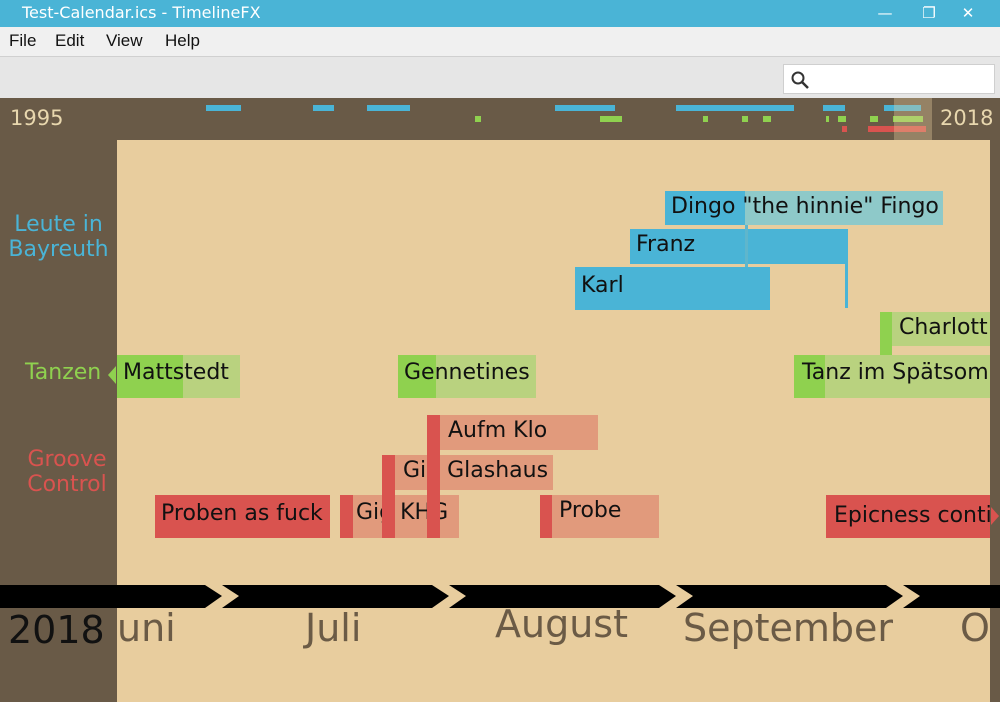 The height and width of the screenshot is (702, 1000). What do you see at coordinates (967, 118) in the screenshot?
I see `overview-end-year: 2018` at bounding box center [967, 118].